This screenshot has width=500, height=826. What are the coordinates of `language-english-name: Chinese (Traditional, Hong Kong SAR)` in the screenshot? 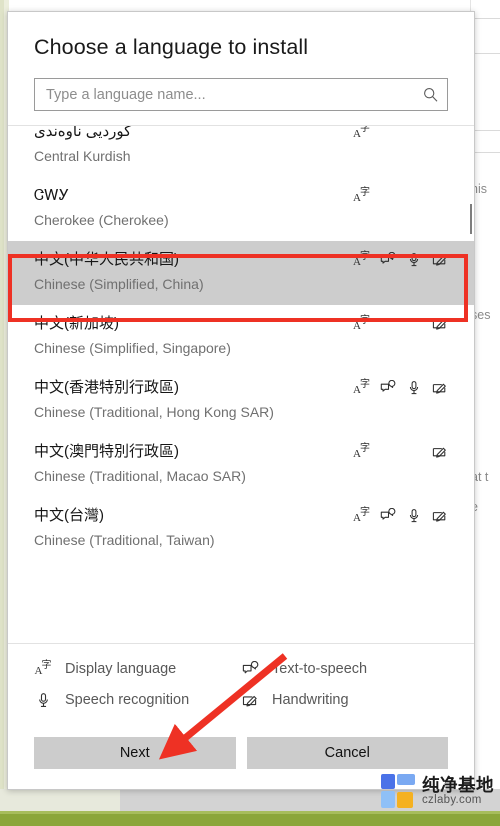 It's located at (154, 411).